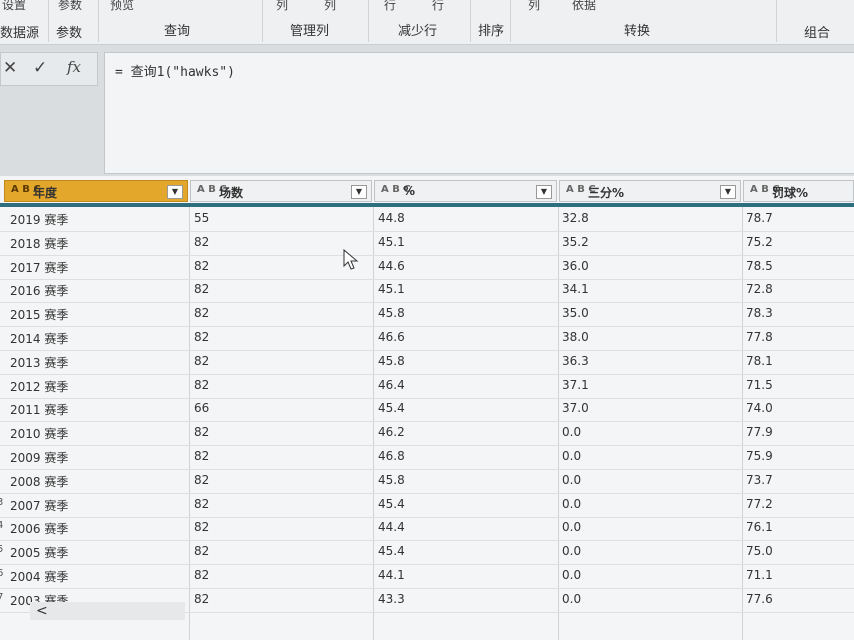 The height and width of the screenshot is (640, 854). I want to click on table-cell: 2010 赛季, so click(39, 433).